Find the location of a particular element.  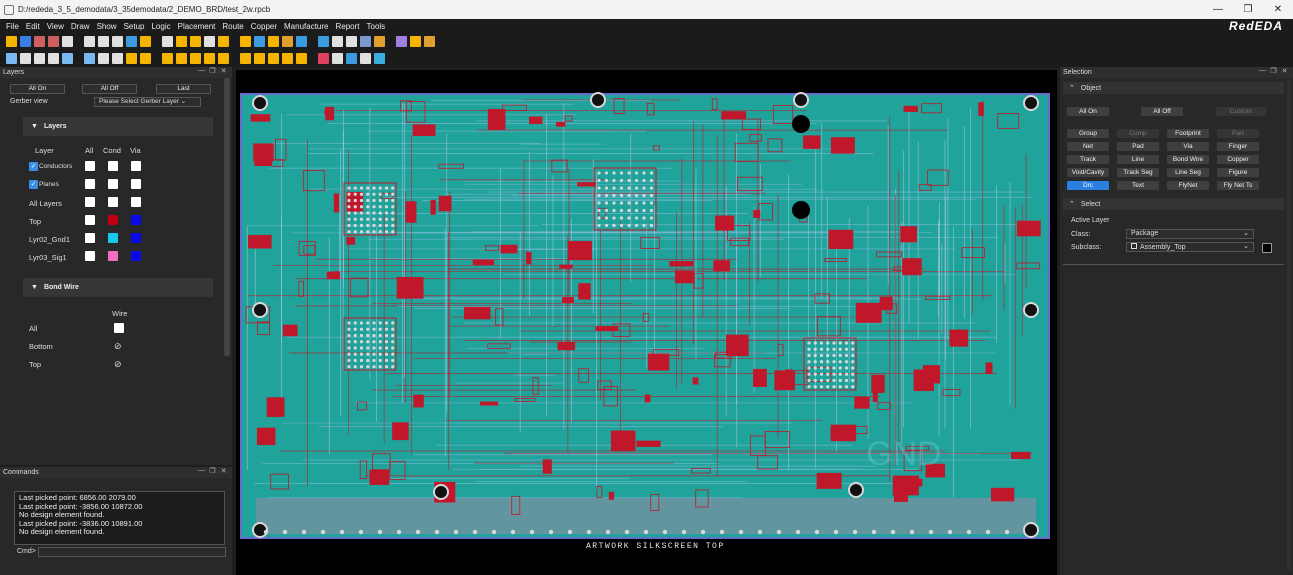

sel-copper-button: Copper is located at coordinates (1238, 159).